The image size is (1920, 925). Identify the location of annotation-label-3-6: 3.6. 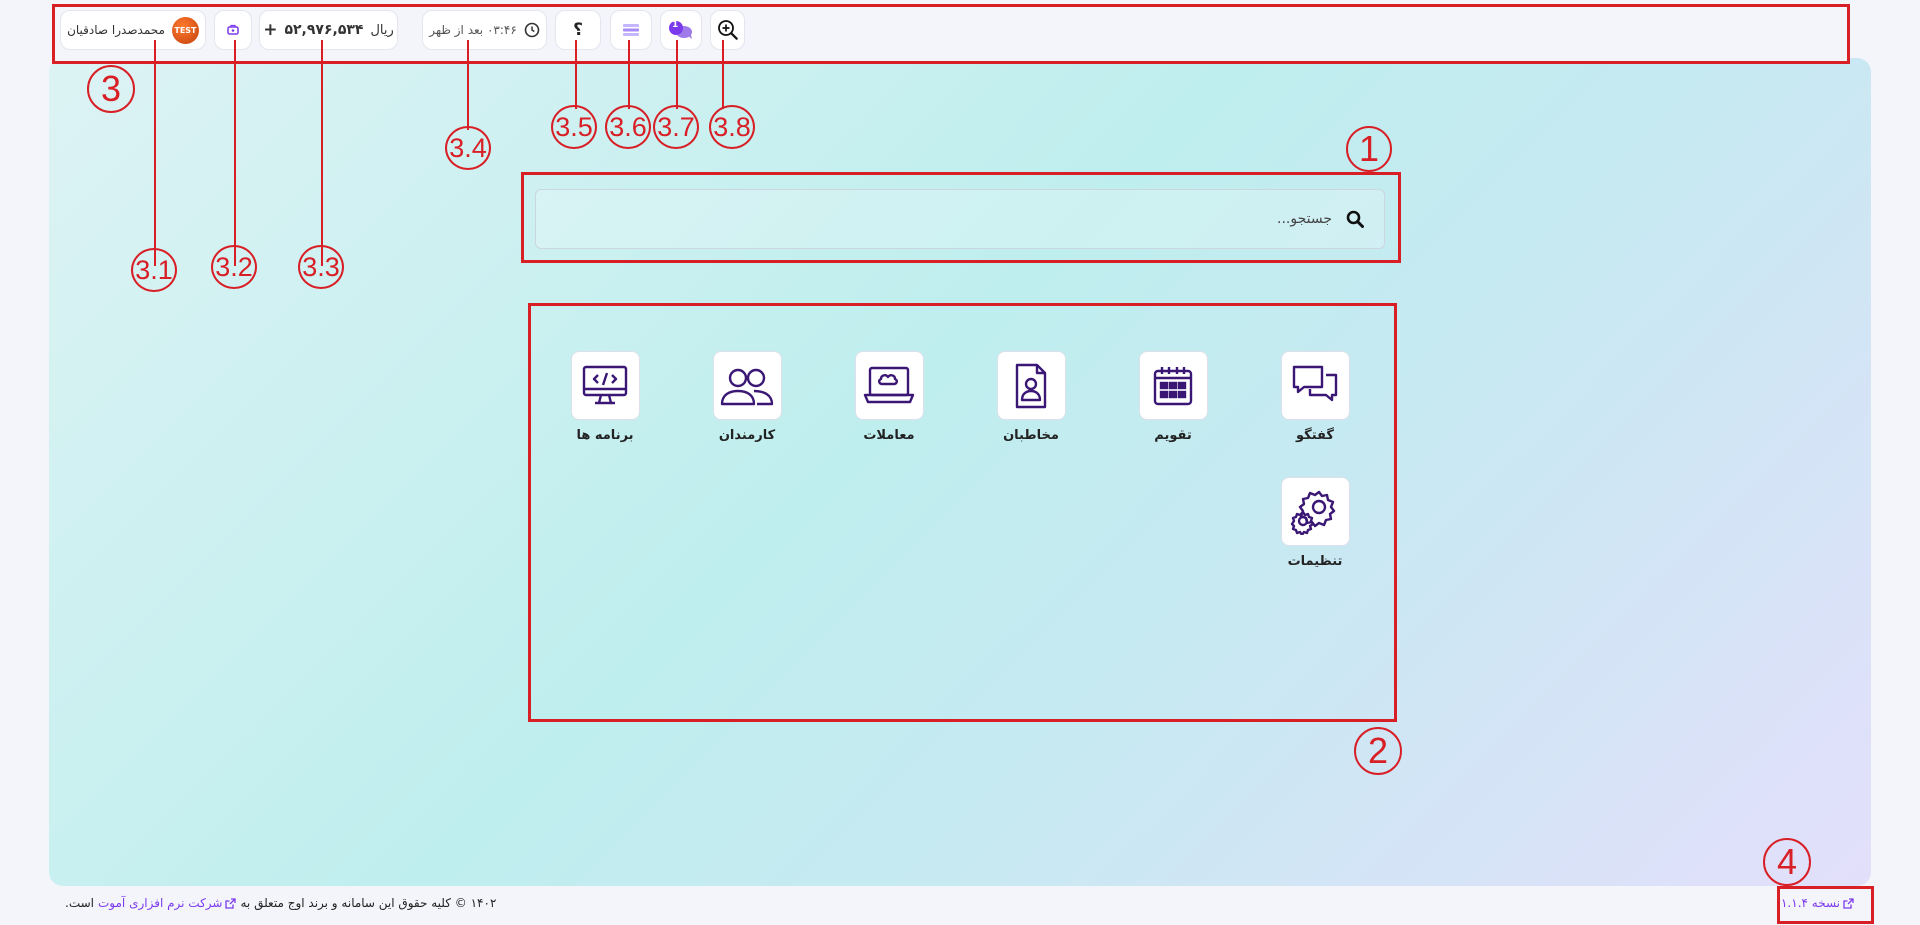
(628, 127).